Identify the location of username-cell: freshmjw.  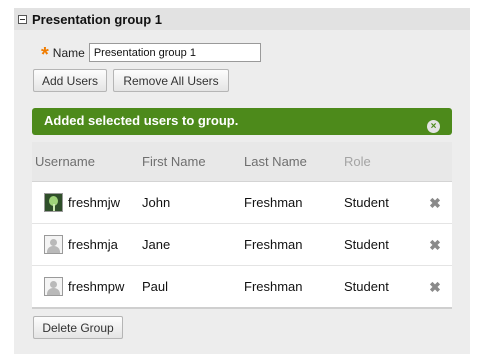
(87, 202).